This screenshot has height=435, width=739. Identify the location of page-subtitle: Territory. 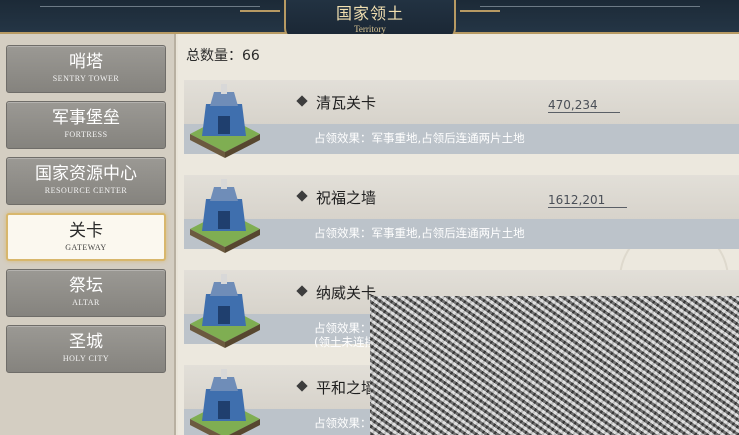
(370, 29).